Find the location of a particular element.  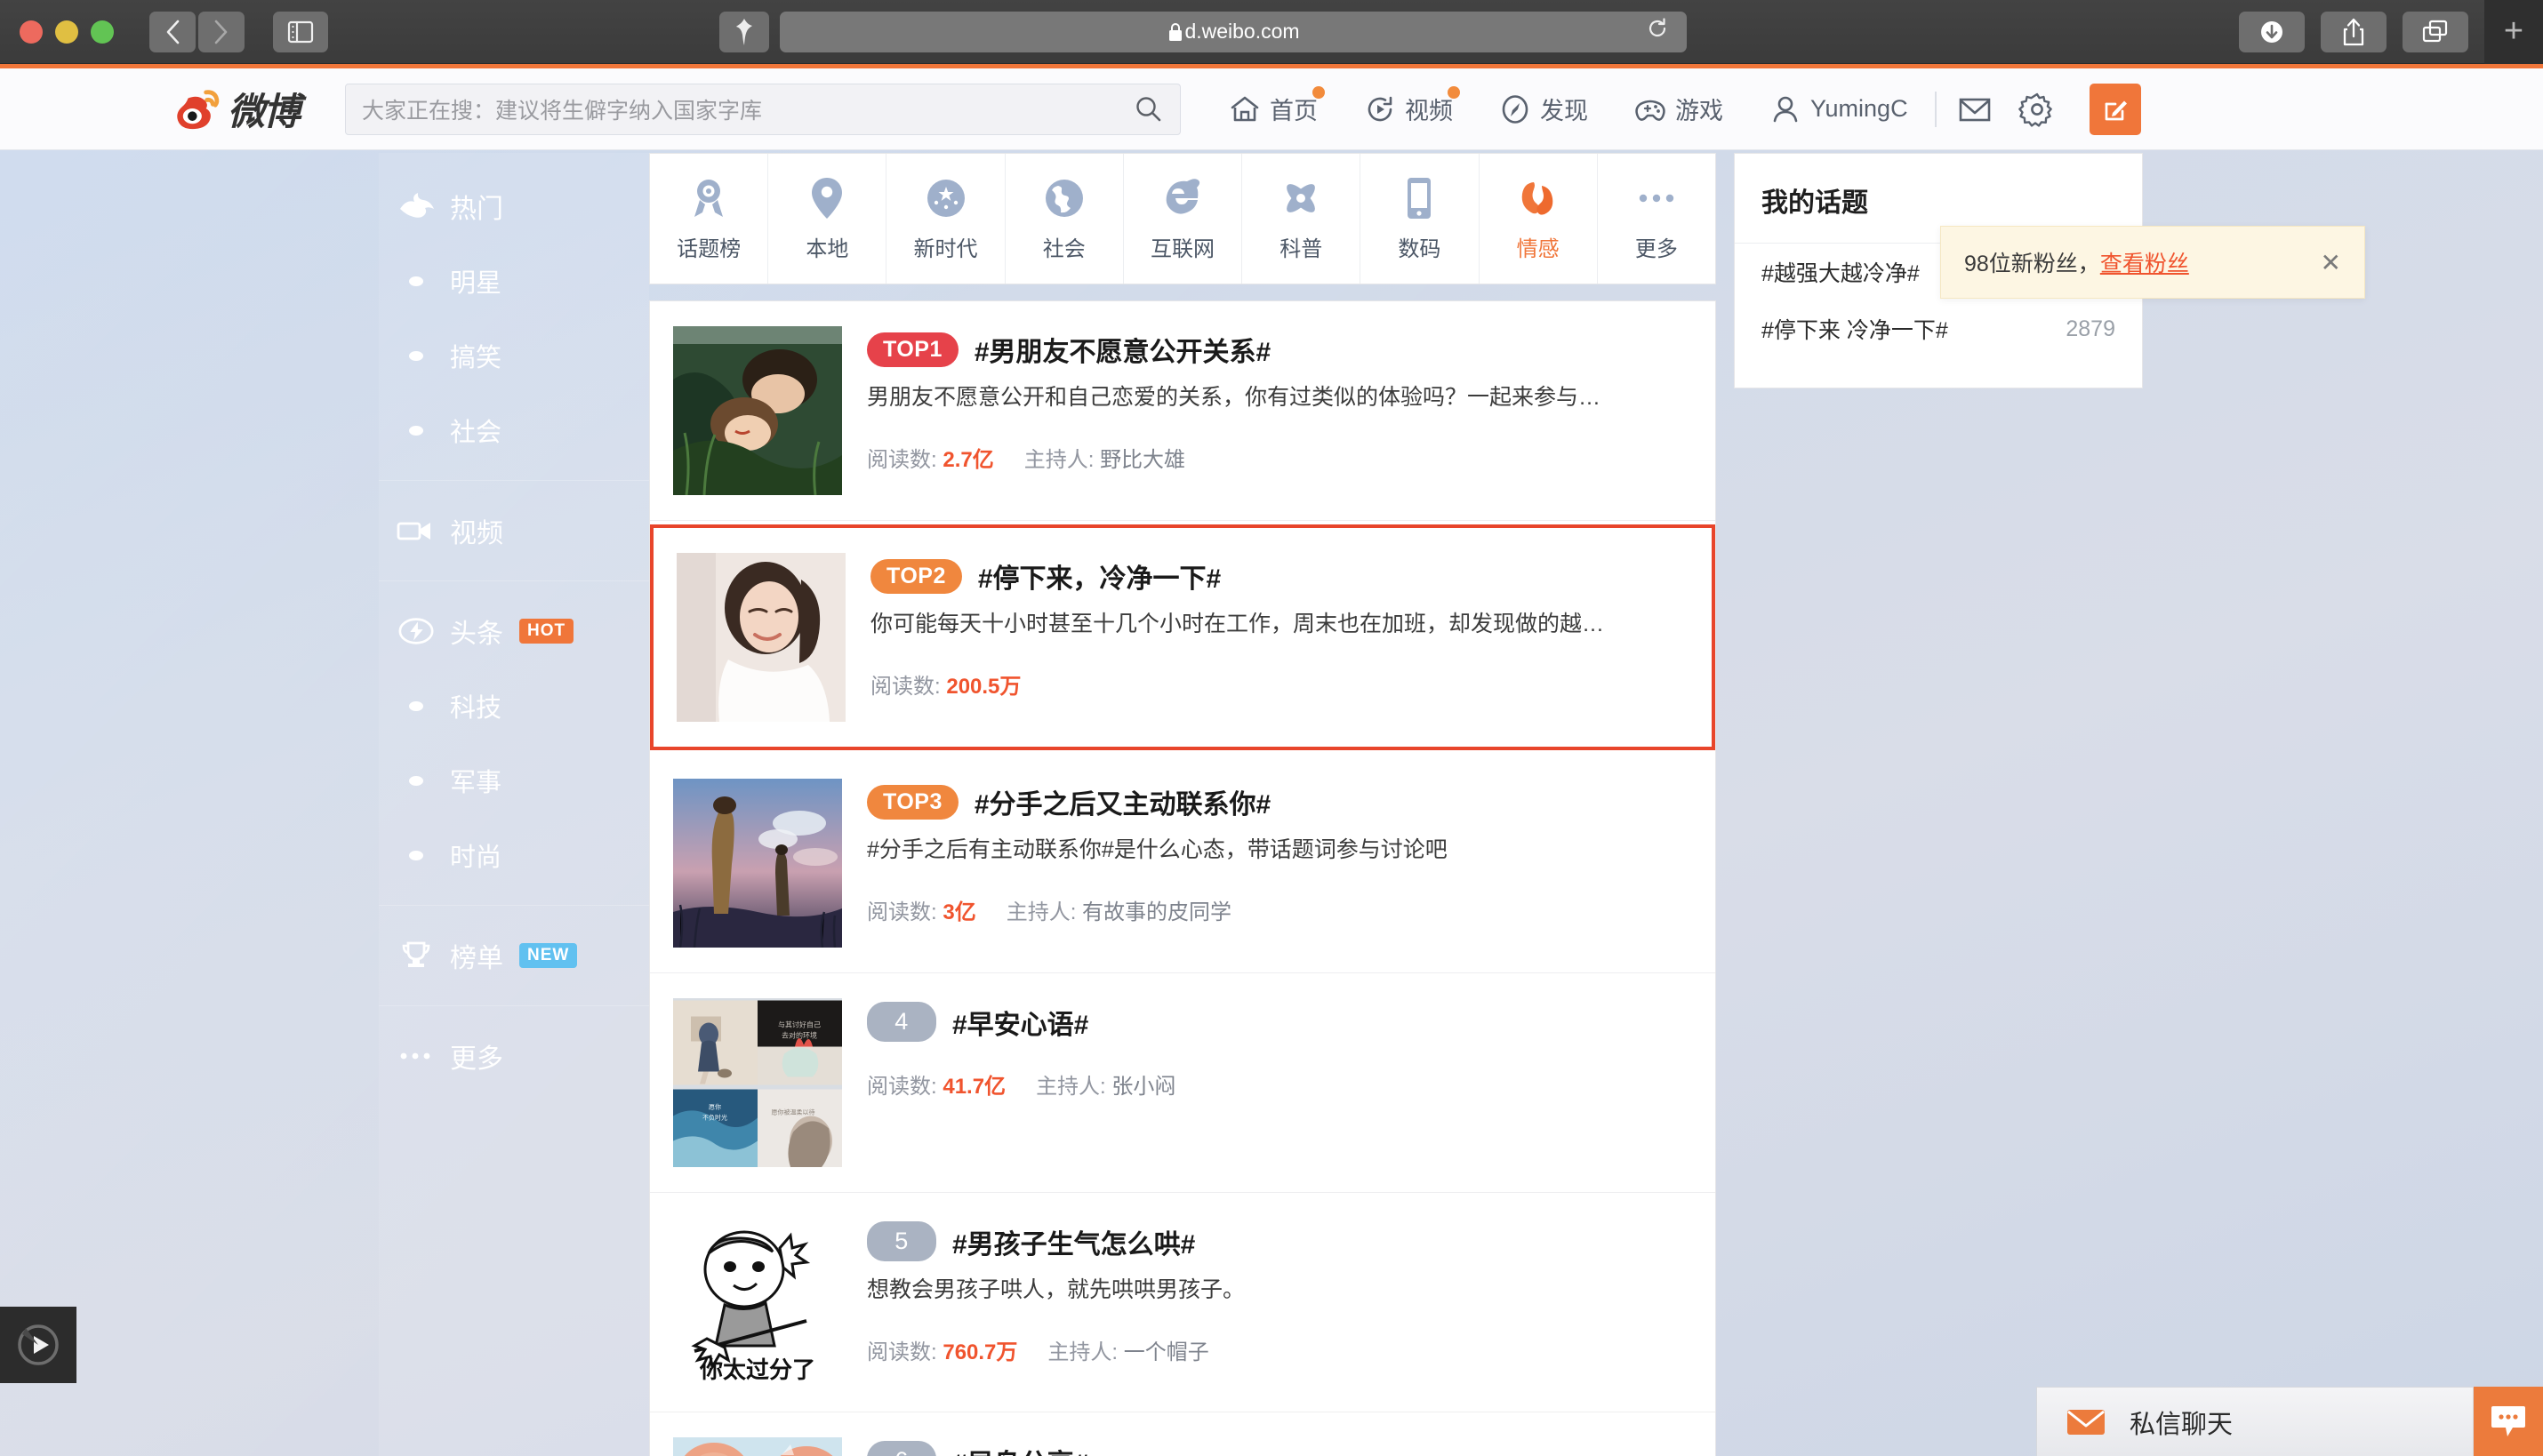

search-icon is located at coordinates (1149, 109).